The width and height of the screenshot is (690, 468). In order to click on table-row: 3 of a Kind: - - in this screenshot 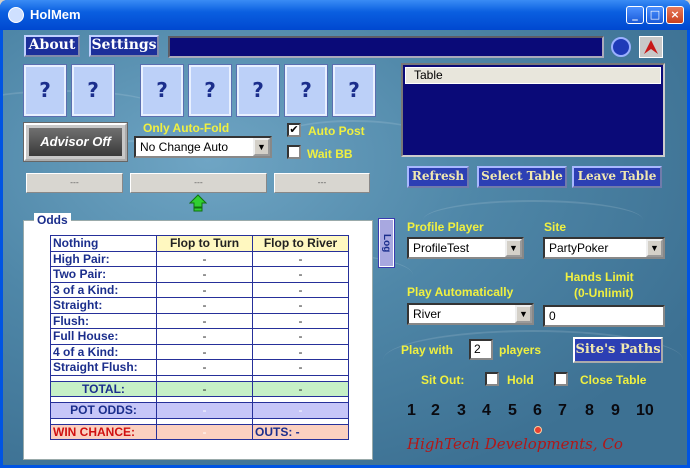, I will do `click(199, 289)`.